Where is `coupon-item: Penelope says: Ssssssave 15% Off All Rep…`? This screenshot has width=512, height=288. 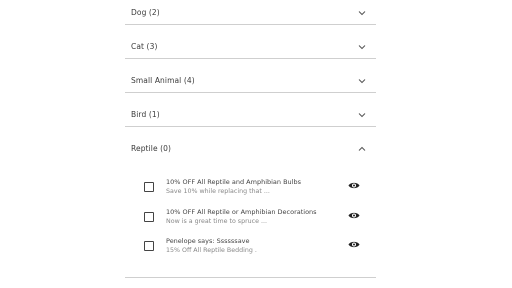 coupon-item: Penelope says: Ssssssave 15% Off All Rep… is located at coordinates (250, 249).